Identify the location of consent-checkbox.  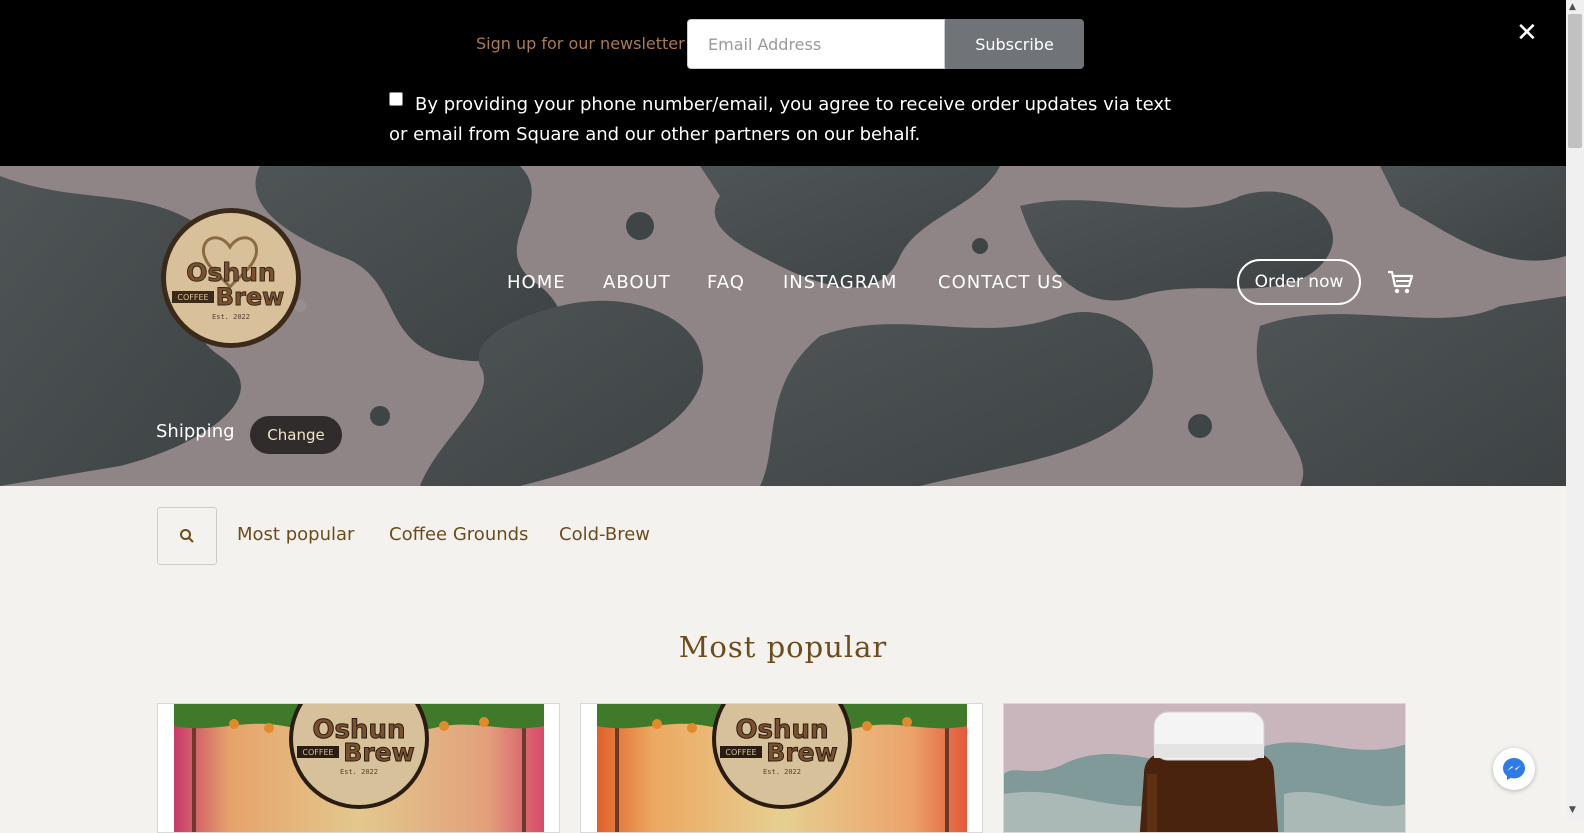
(396, 99).